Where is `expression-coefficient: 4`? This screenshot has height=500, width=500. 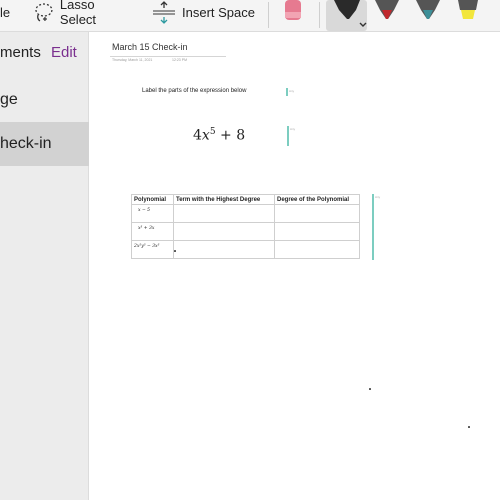
expression-coefficient: 4 is located at coordinates (197, 135).